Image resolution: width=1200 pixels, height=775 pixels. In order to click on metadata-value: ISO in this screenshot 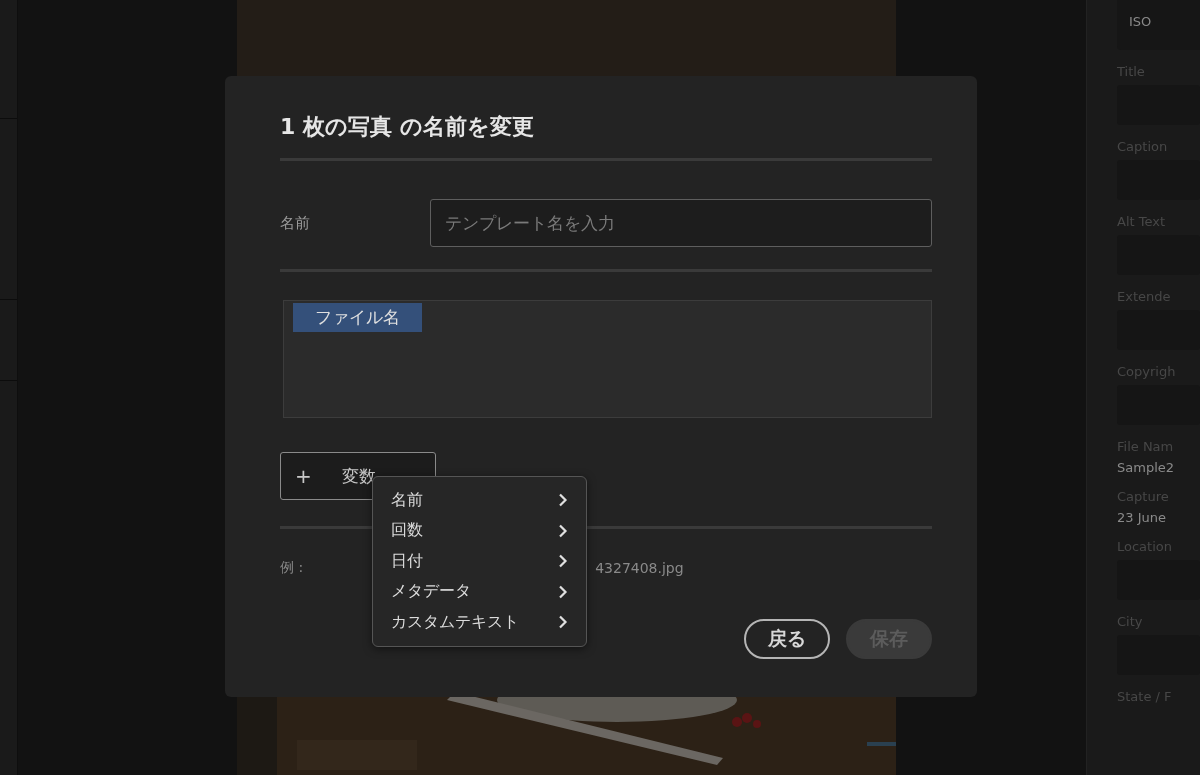, I will do `click(1141, 21)`.